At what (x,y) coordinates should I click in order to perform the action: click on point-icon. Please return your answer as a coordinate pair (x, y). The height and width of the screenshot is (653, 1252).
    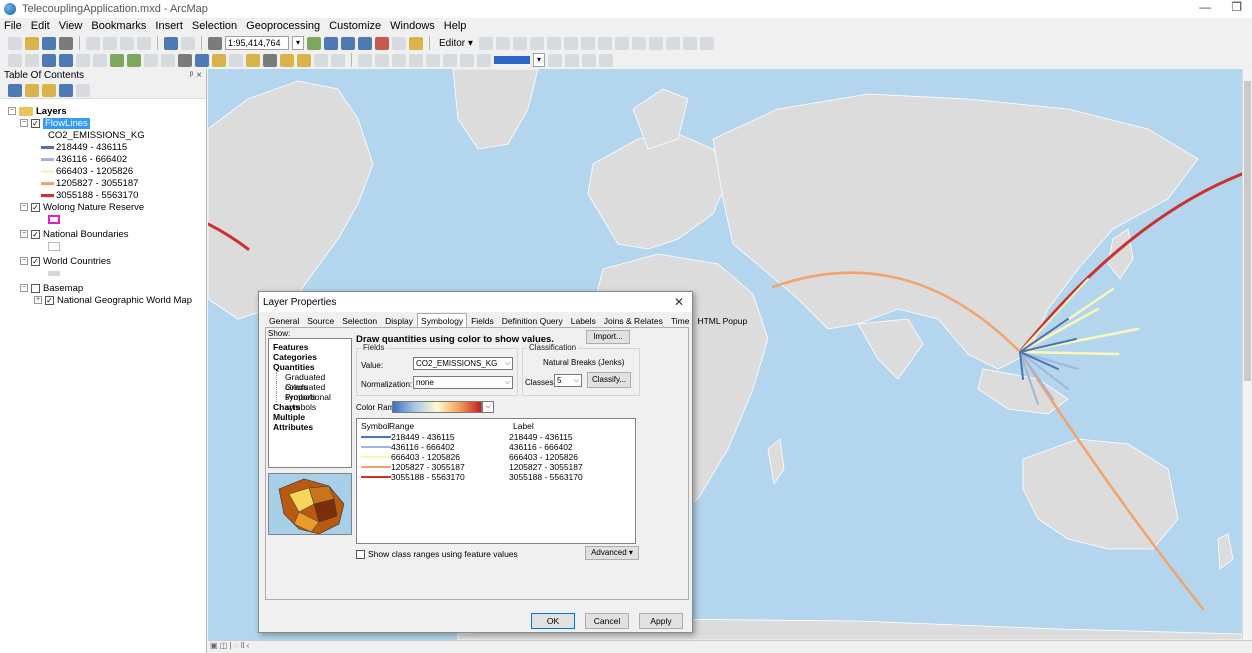
    Looking at the image, I should click on (570, 43).